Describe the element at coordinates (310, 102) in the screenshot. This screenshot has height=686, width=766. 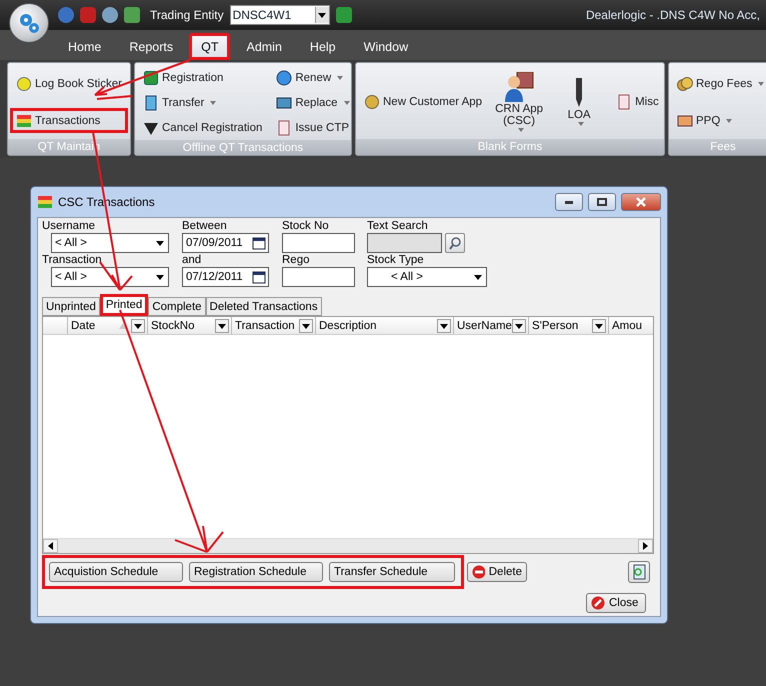
I see `ribbon-button: Replace` at that location.